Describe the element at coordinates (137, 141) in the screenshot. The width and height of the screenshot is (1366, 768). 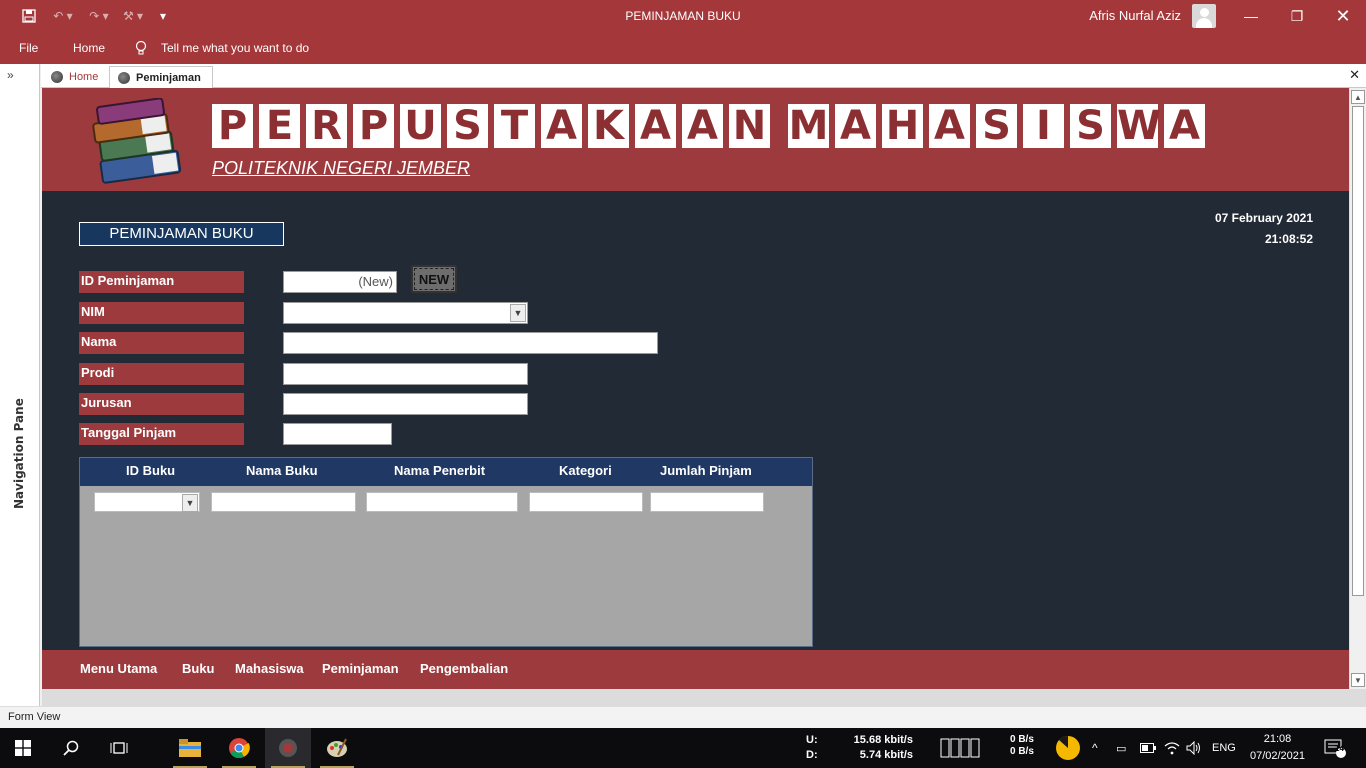
I see `books-logo-icon` at that location.